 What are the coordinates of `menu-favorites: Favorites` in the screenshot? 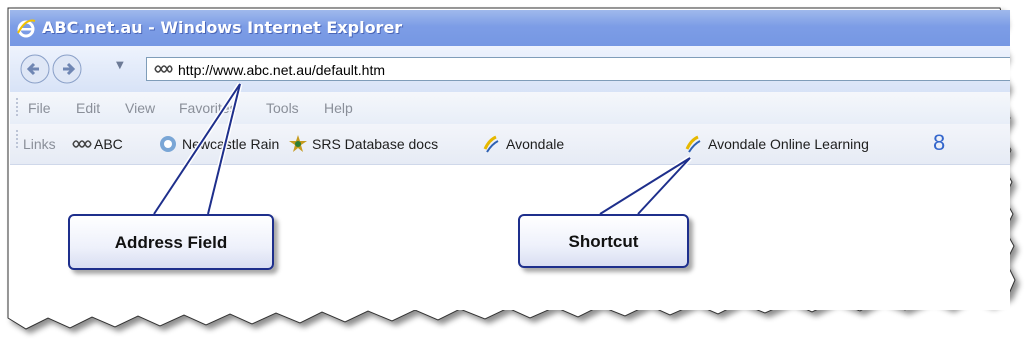 It's located at (208, 108).